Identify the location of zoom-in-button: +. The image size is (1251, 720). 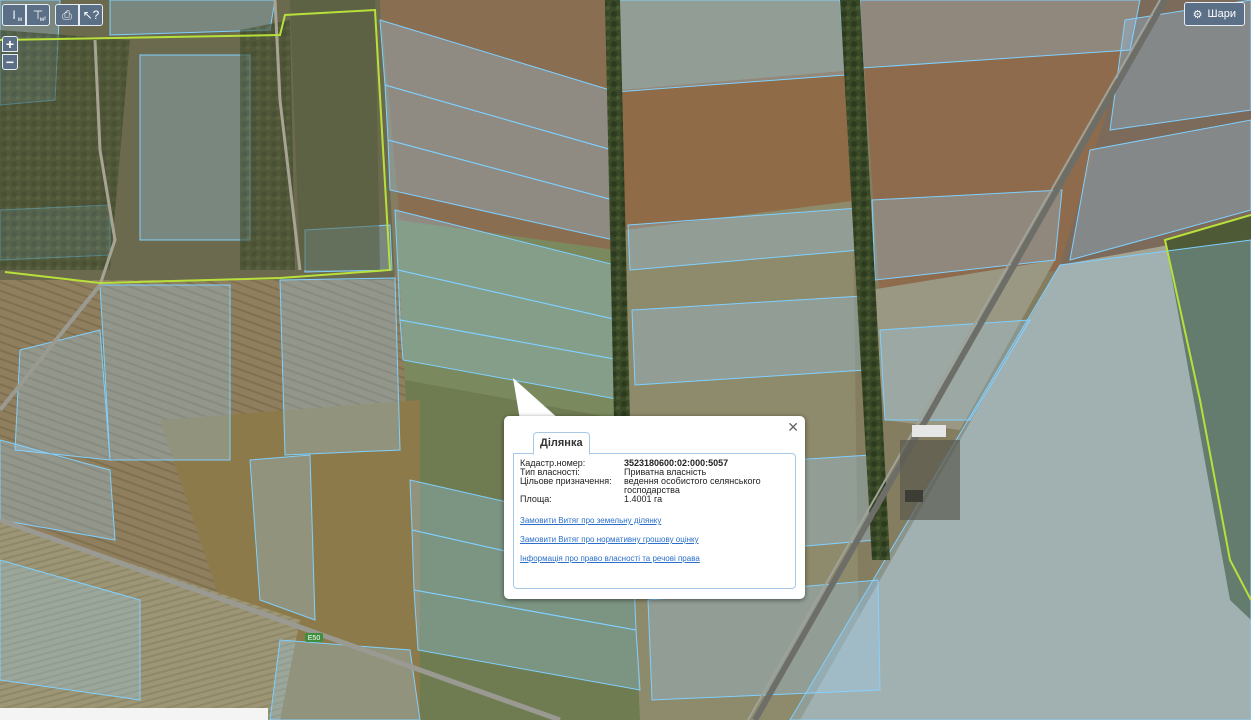
(10, 44).